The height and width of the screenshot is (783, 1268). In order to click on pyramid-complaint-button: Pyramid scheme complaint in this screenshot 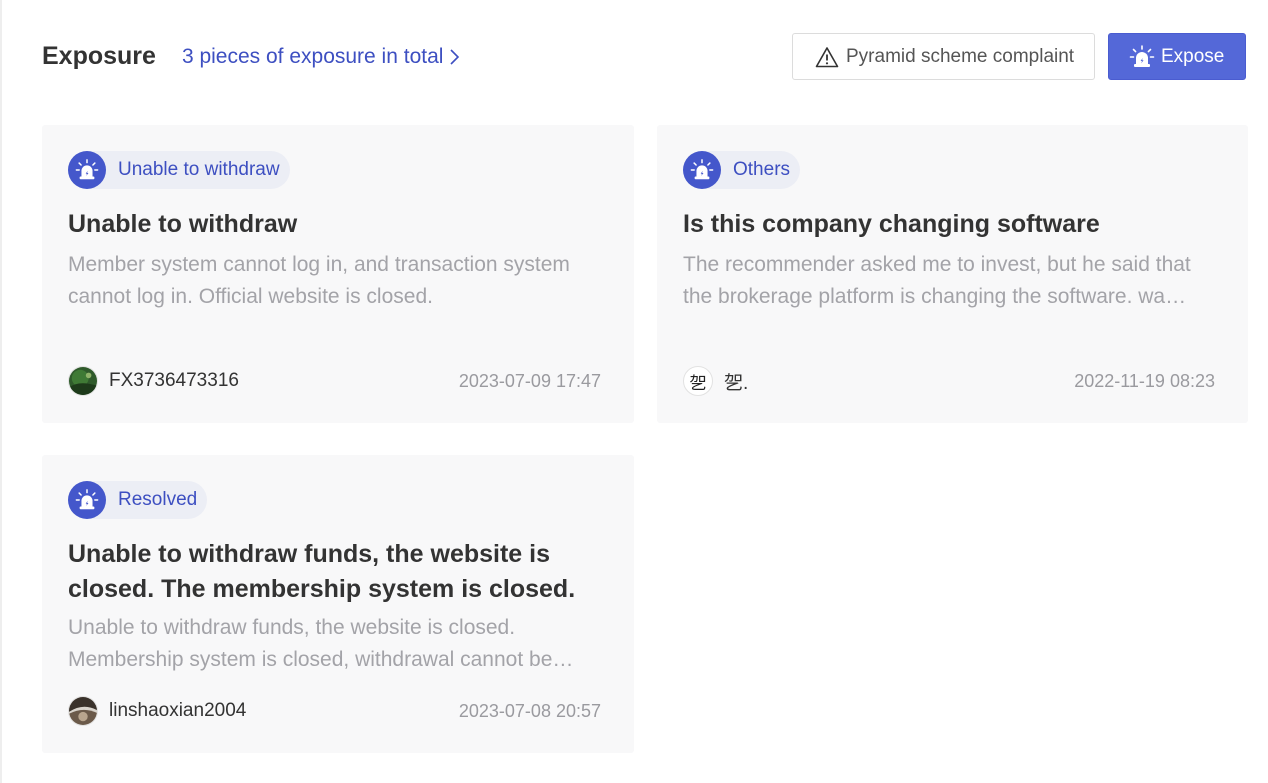, I will do `click(943, 56)`.